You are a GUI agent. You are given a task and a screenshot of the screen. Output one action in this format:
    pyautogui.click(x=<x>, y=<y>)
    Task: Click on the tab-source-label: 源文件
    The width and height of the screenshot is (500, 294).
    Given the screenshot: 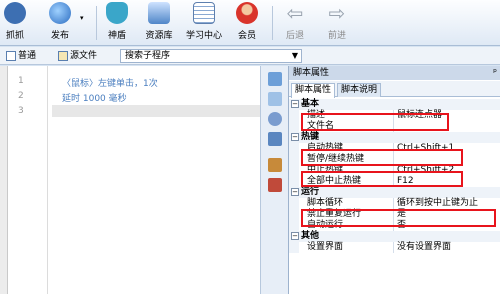 What is the action you would take?
    pyautogui.click(x=84, y=56)
    